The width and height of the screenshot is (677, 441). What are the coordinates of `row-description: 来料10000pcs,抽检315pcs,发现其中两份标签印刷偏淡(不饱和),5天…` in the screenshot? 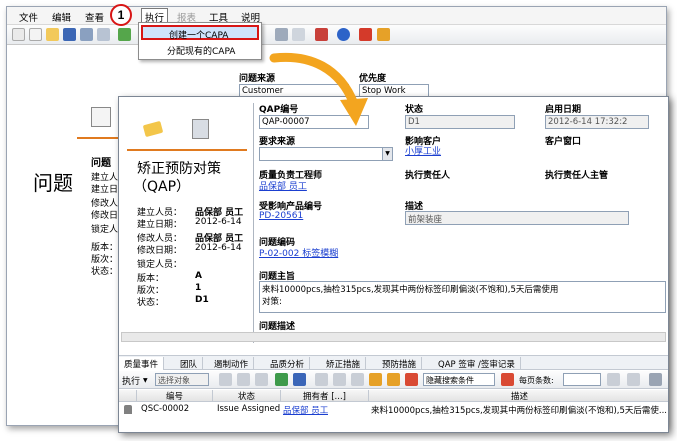 It's located at (519, 411).